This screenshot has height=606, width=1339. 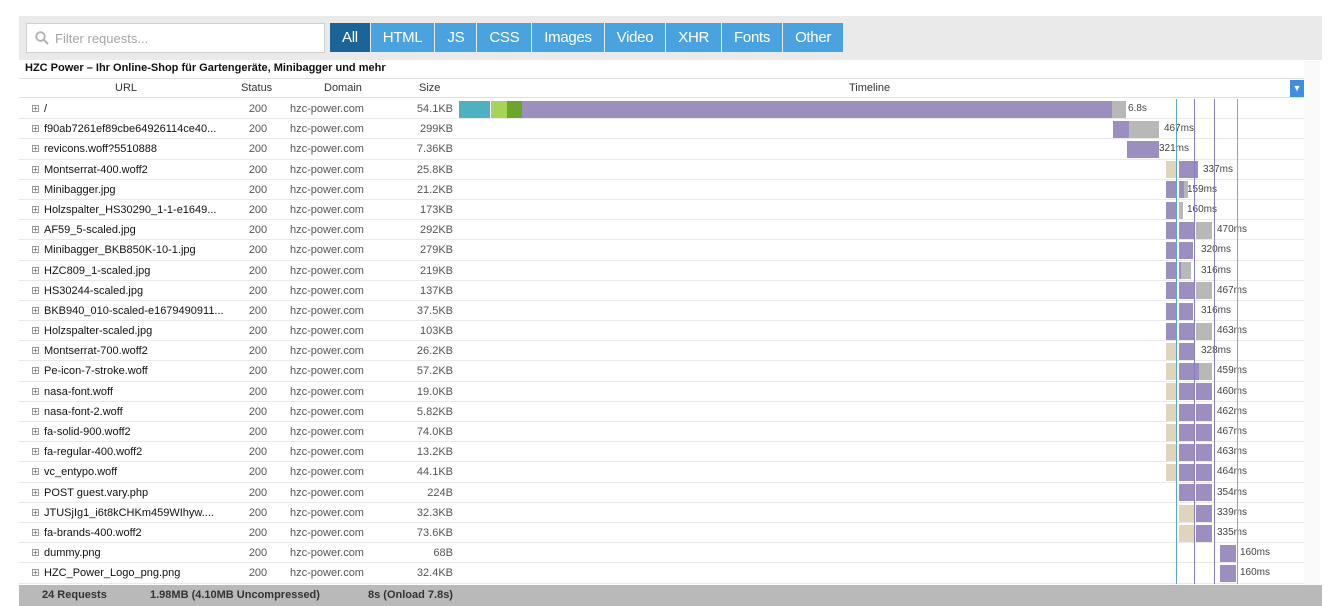 I want to click on request-row: + dummy.png 200 hzc-power.com 68B 160ms, so click(x=661, y=553).